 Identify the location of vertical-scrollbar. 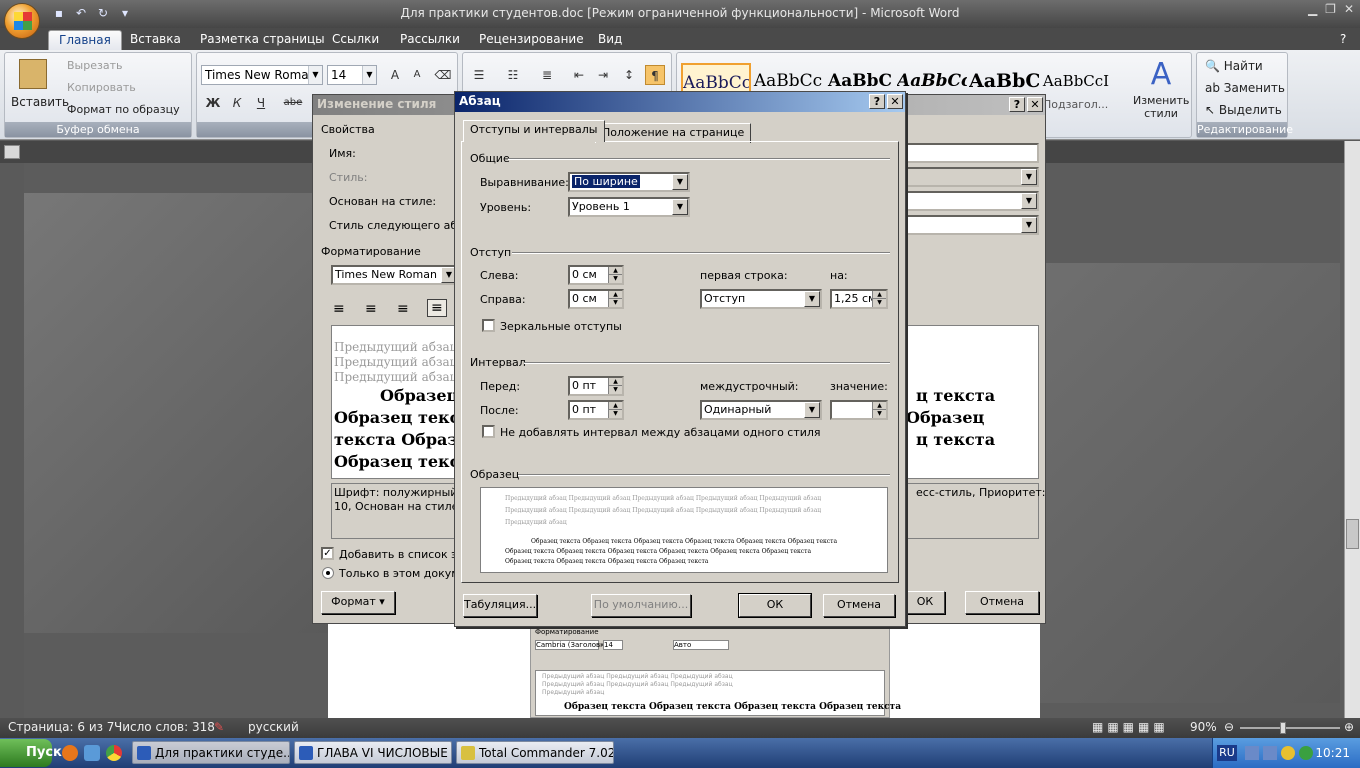
(1352, 429).